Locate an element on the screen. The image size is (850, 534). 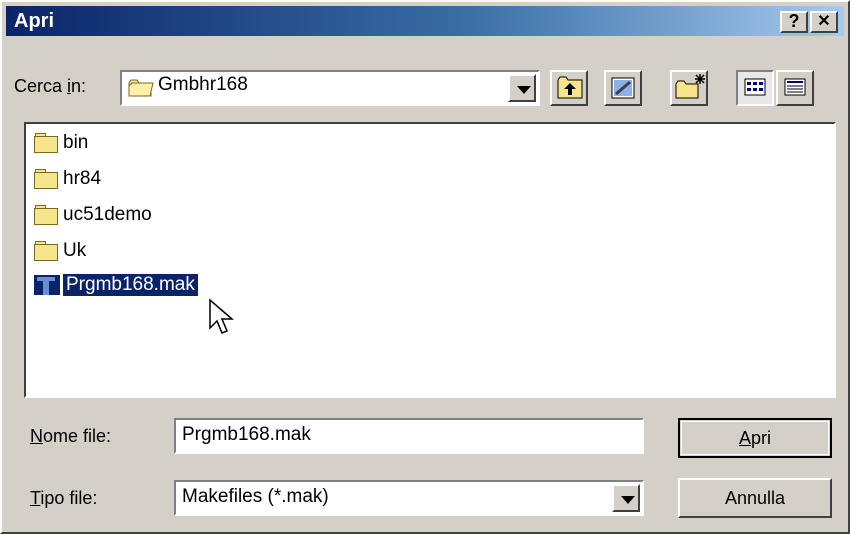
cancel-button: Annulla is located at coordinates (755, 498).